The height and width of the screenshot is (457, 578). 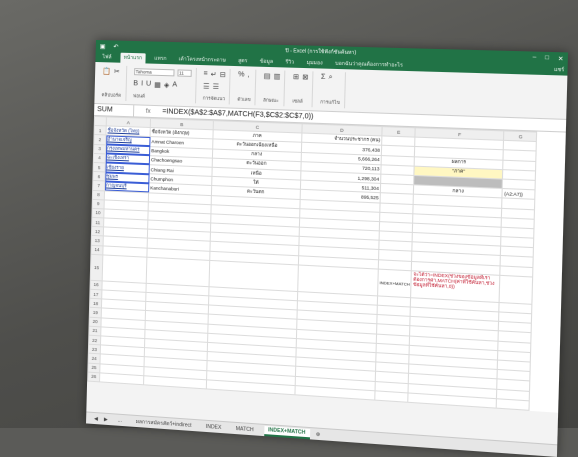 What do you see at coordinates (100, 149) in the screenshot?
I see `row-header: 3` at bounding box center [100, 149].